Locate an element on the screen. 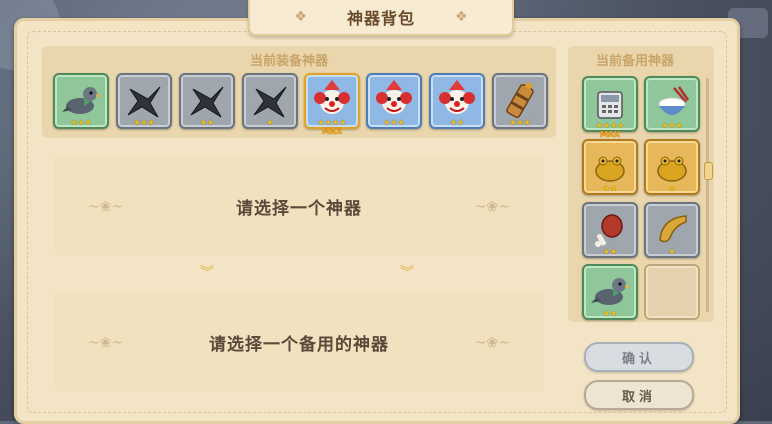  equipped-slot-4: ★ is located at coordinates (270, 101).